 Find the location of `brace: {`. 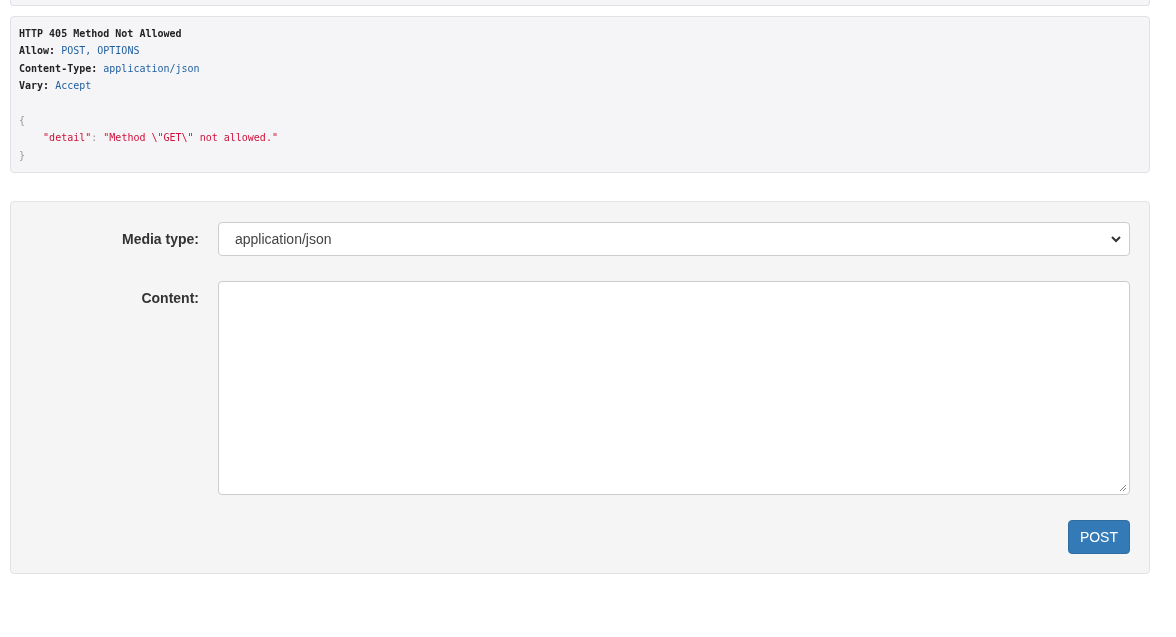

brace: { is located at coordinates (22, 120).